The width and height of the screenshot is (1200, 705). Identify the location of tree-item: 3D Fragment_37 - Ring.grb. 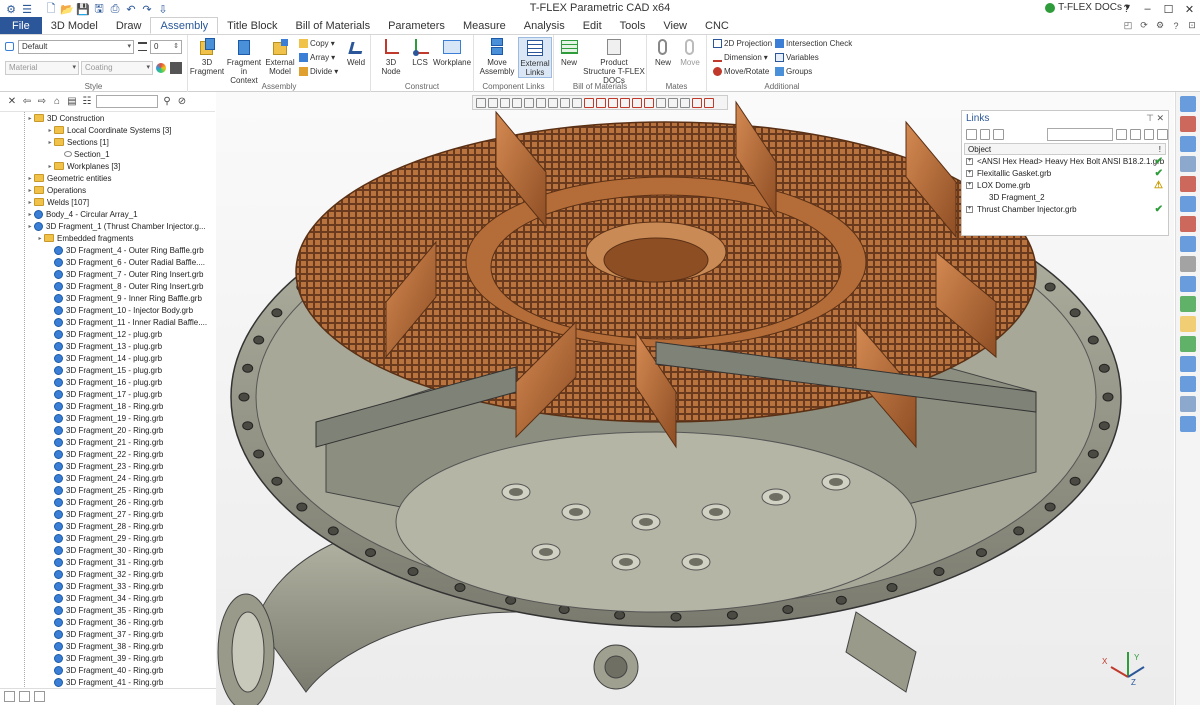
(104, 634).